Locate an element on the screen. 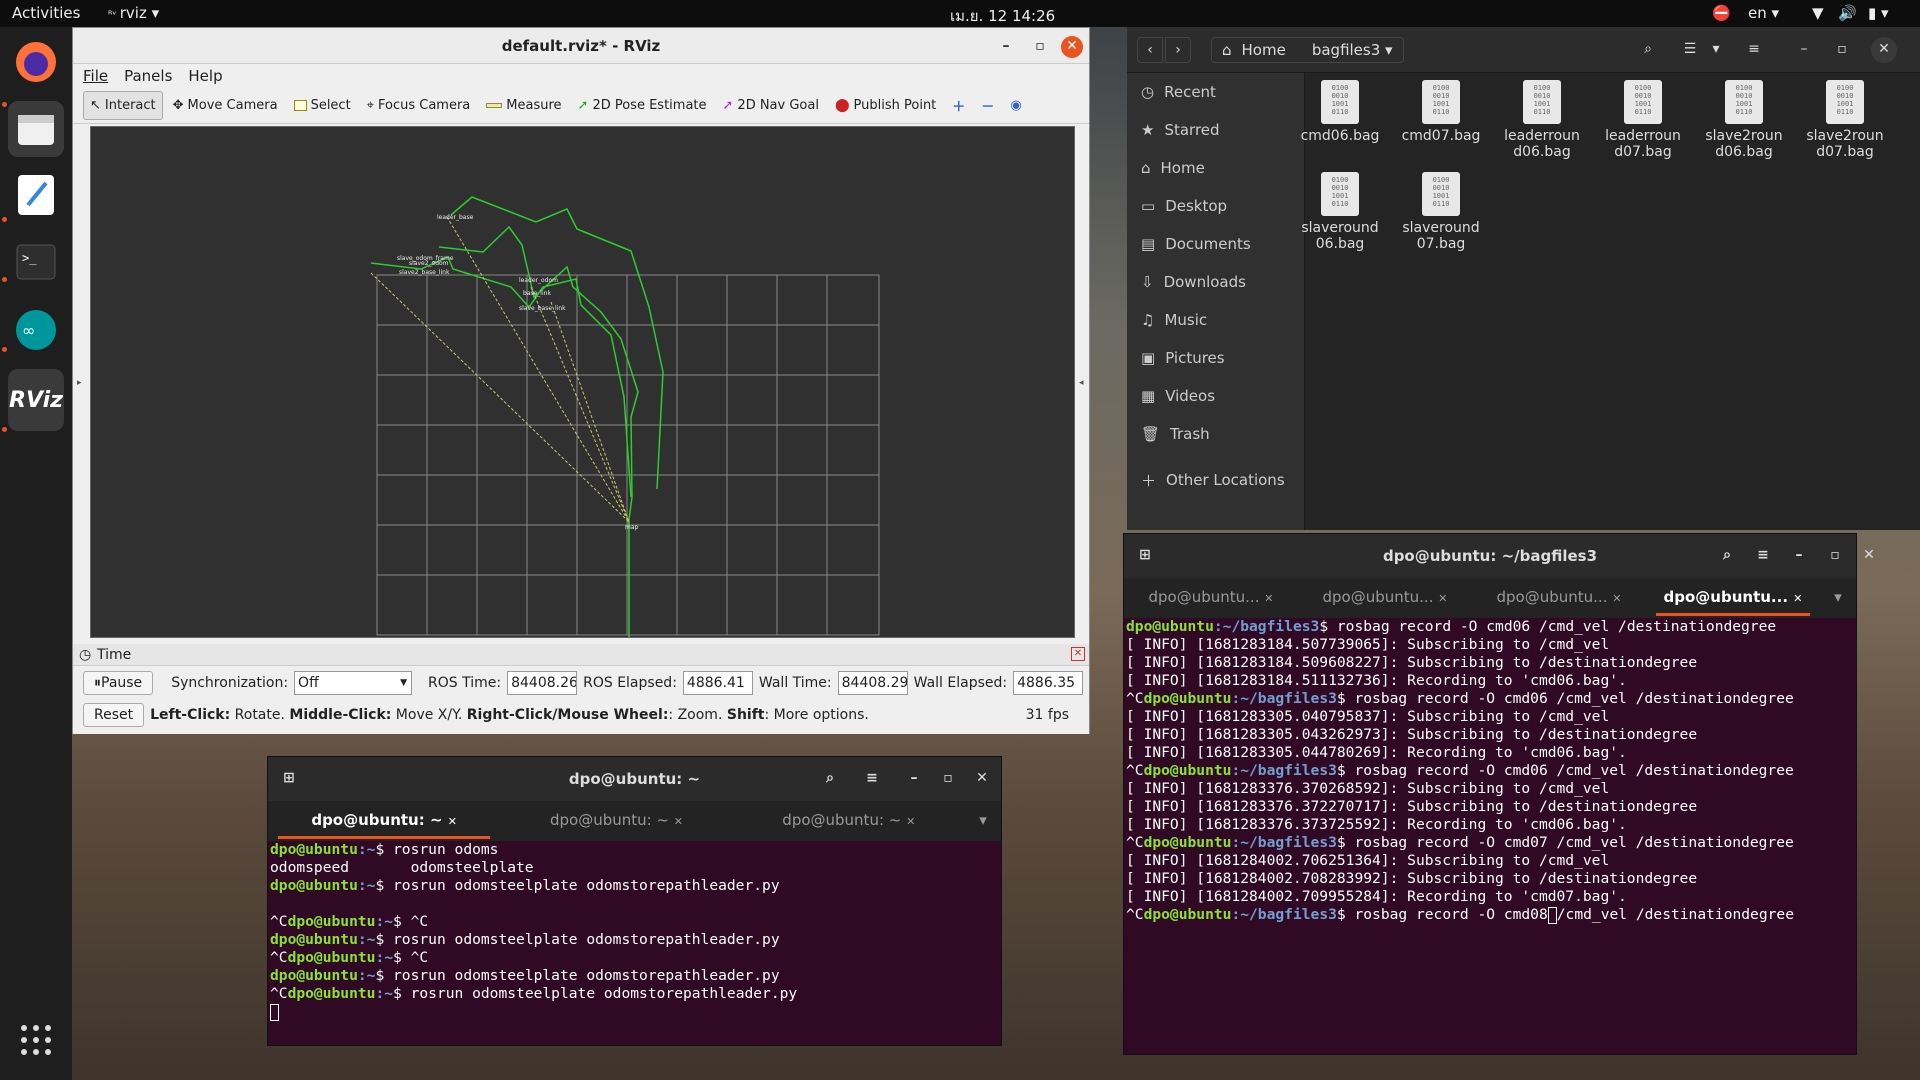 This screenshot has width=1920, height=1080. network-icon: ▼ is located at coordinates (1818, 13).